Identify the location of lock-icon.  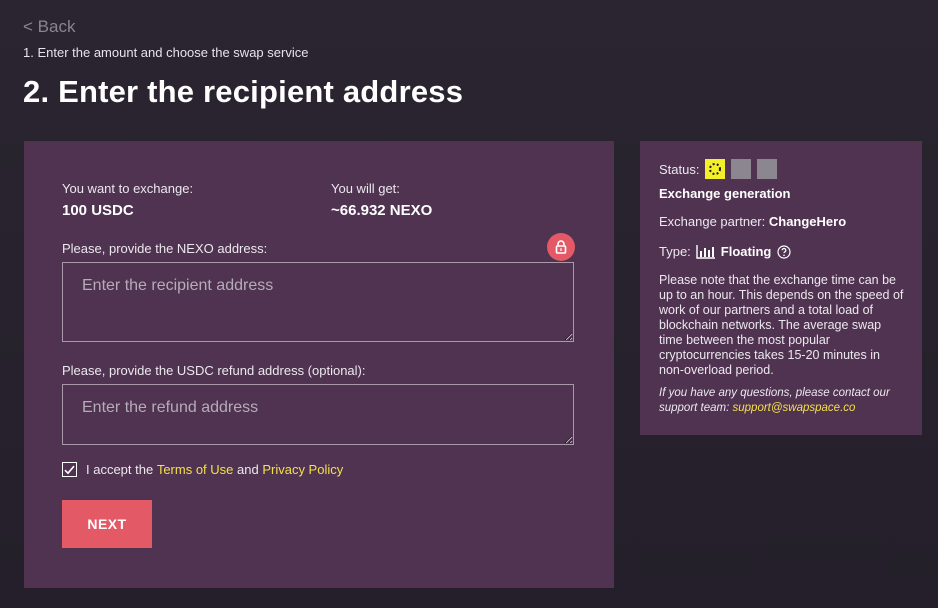
(561, 247).